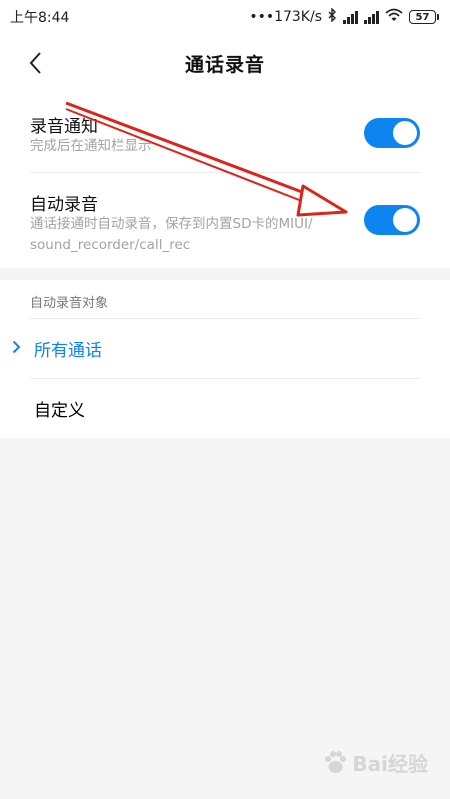  I want to click on header: 通话录音, so click(225, 63).